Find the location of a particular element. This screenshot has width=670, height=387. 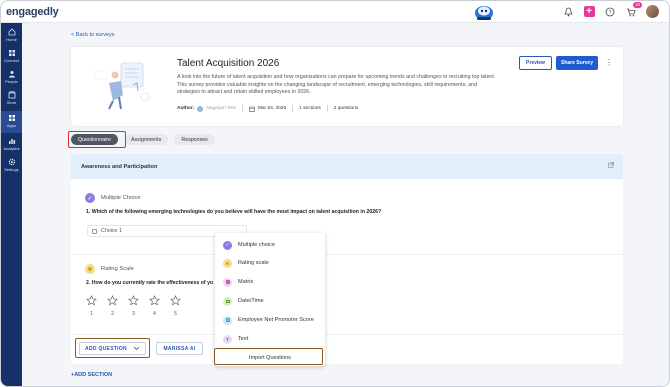

tab-assignments: Assignments is located at coordinates (146, 139).